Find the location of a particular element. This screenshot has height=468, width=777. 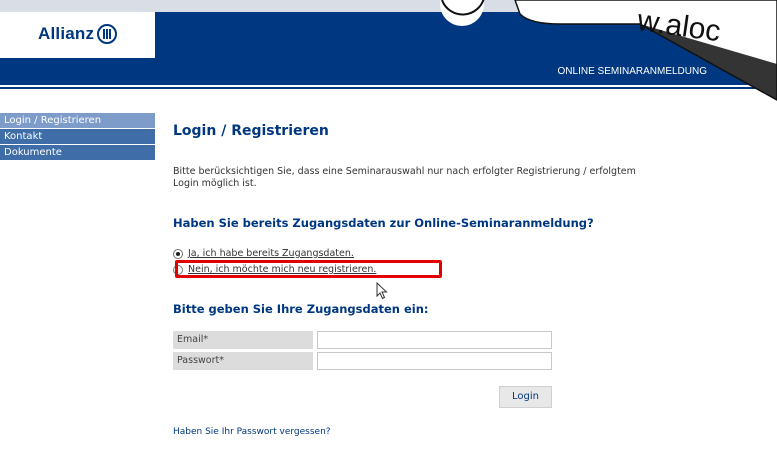

password-field is located at coordinates (434, 361).